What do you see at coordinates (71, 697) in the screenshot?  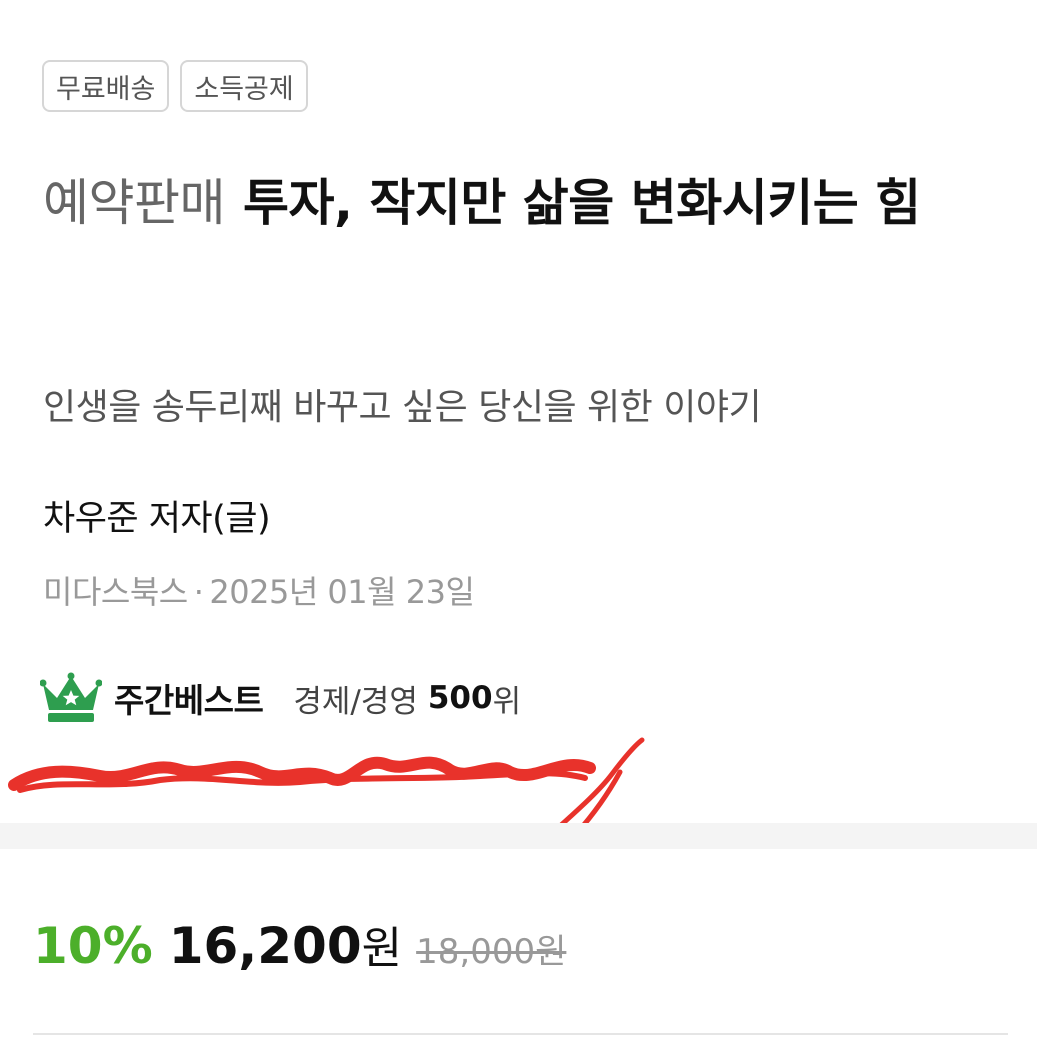 I see `crown-icon` at bounding box center [71, 697].